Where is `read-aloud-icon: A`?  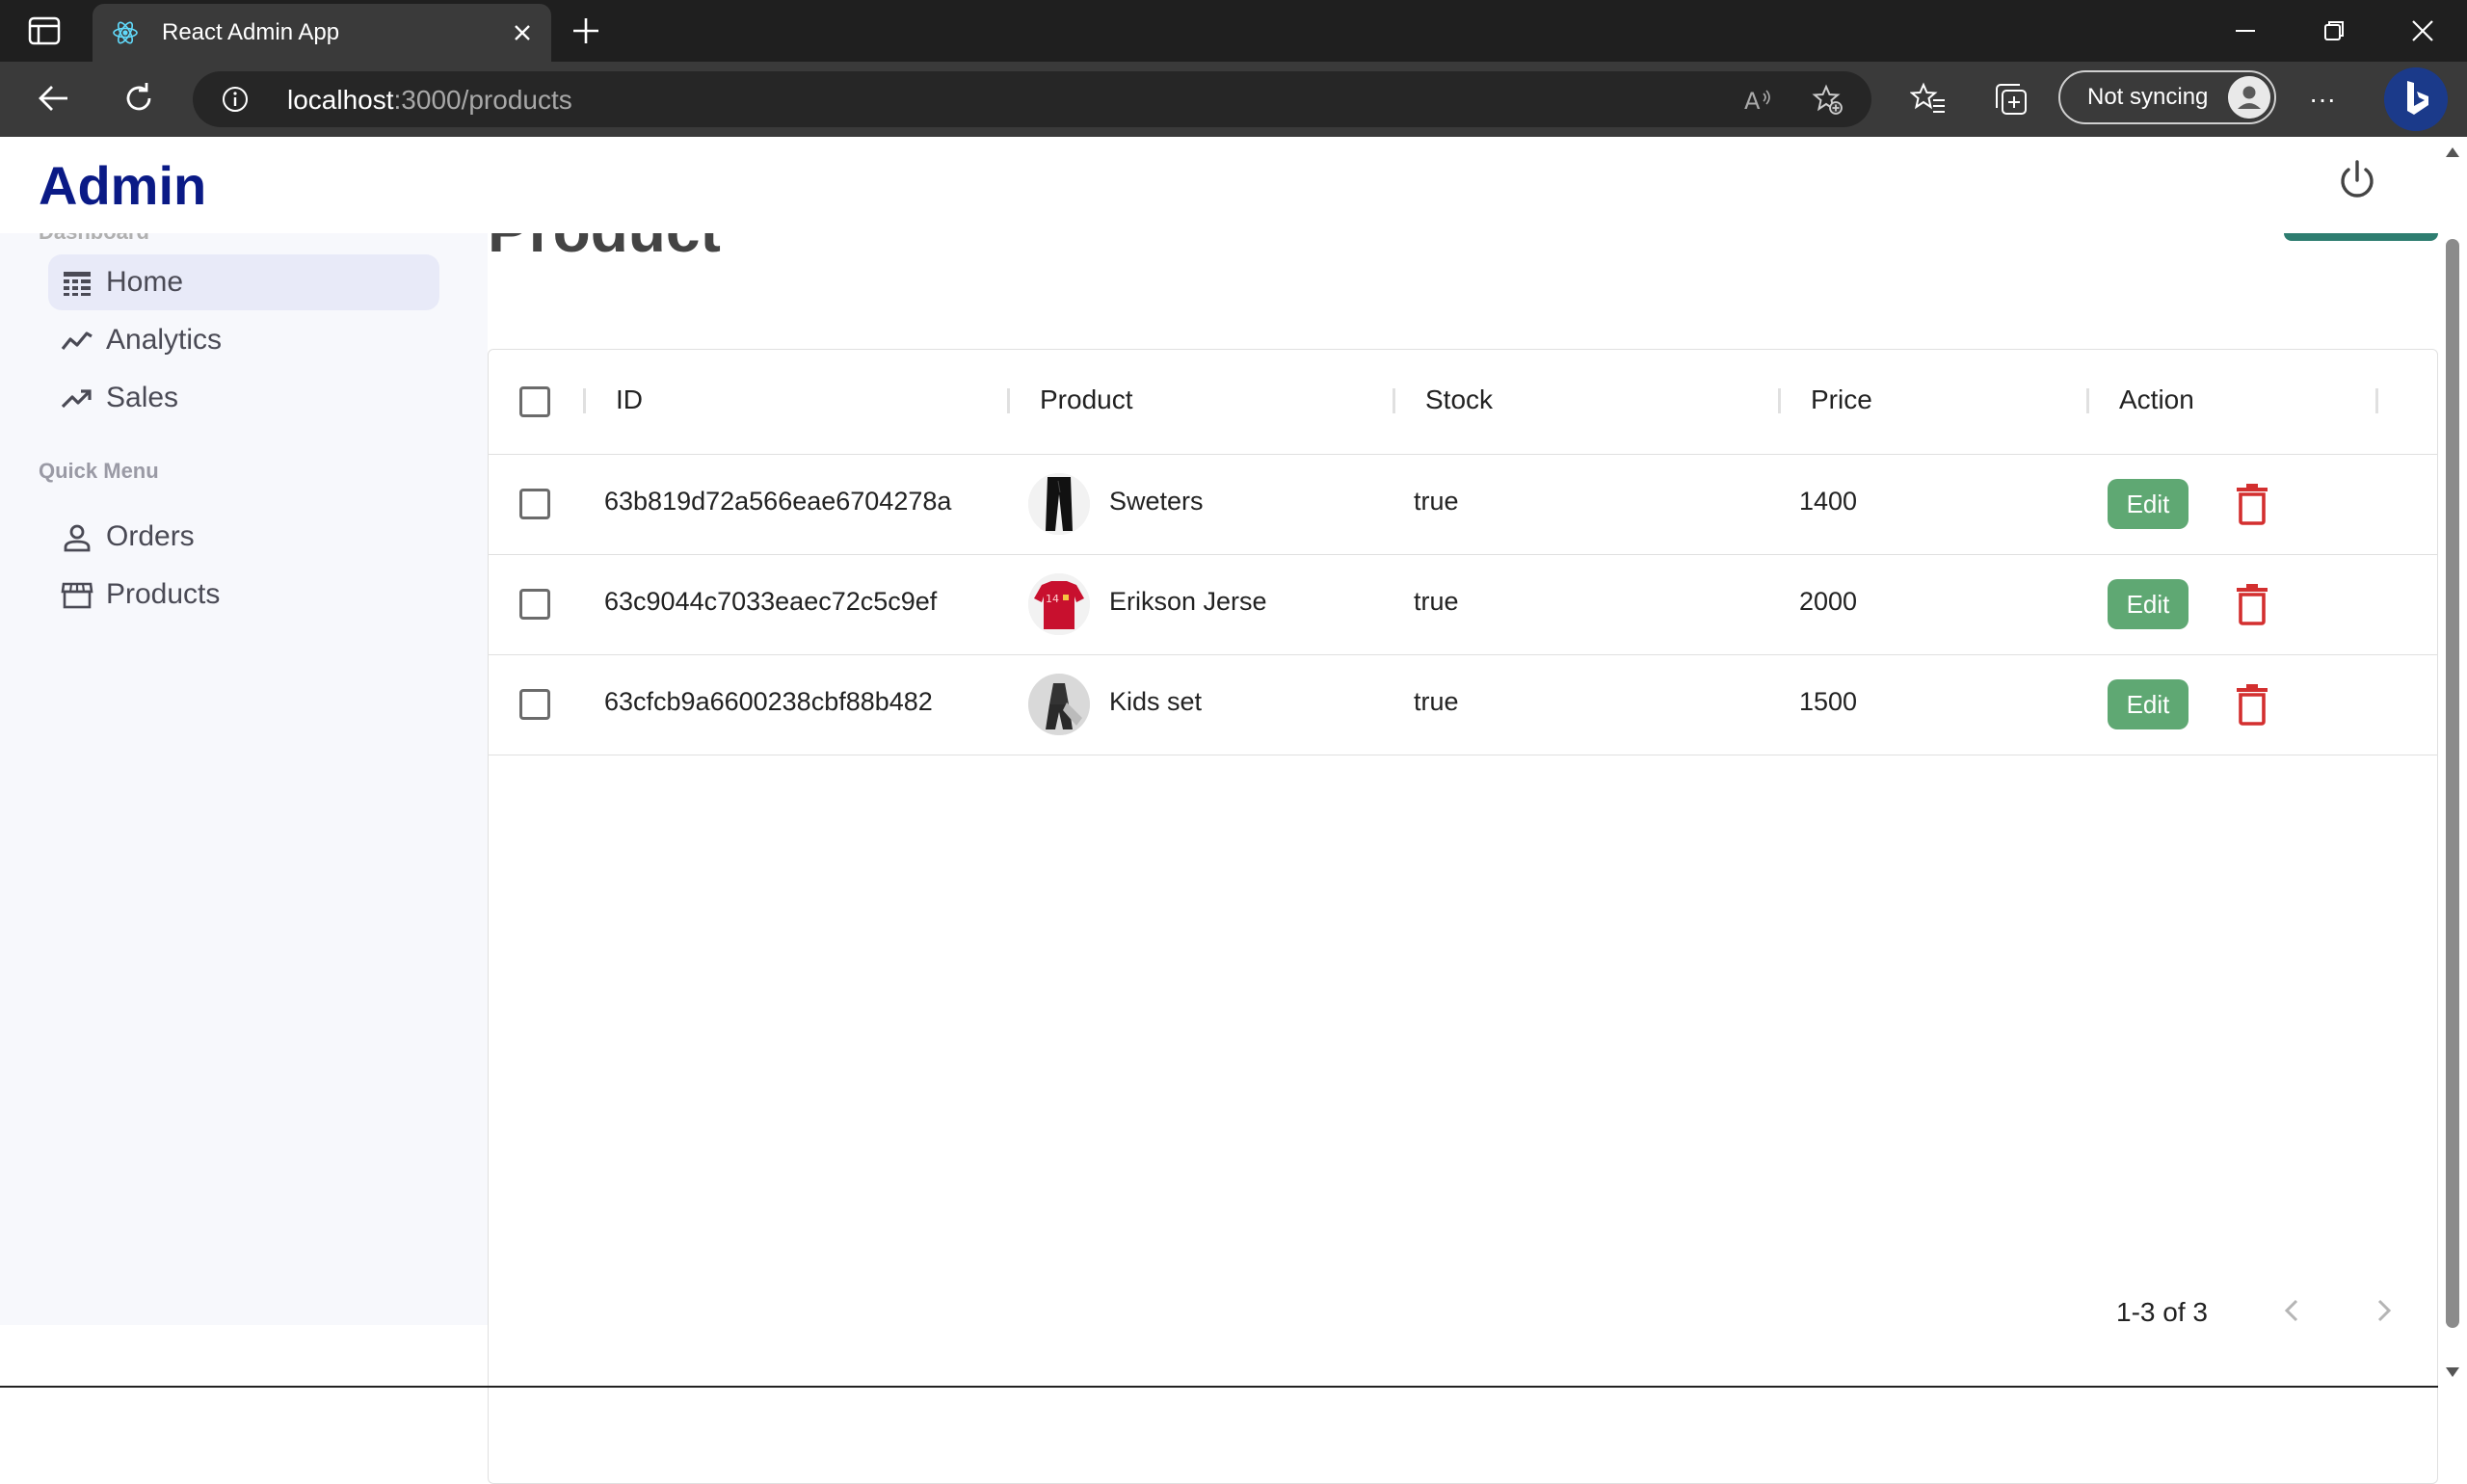
read-aloud-icon: A is located at coordinates (1758, 100).